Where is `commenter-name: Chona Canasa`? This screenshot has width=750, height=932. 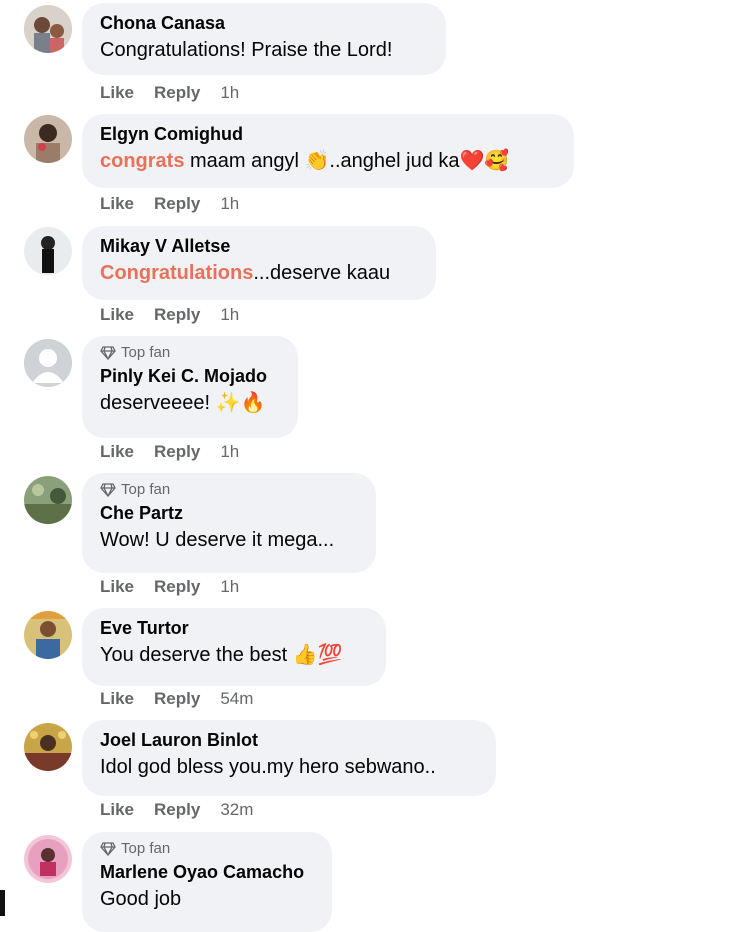
commenter-name: Chona Canasa is located at coordinates (264, 23).